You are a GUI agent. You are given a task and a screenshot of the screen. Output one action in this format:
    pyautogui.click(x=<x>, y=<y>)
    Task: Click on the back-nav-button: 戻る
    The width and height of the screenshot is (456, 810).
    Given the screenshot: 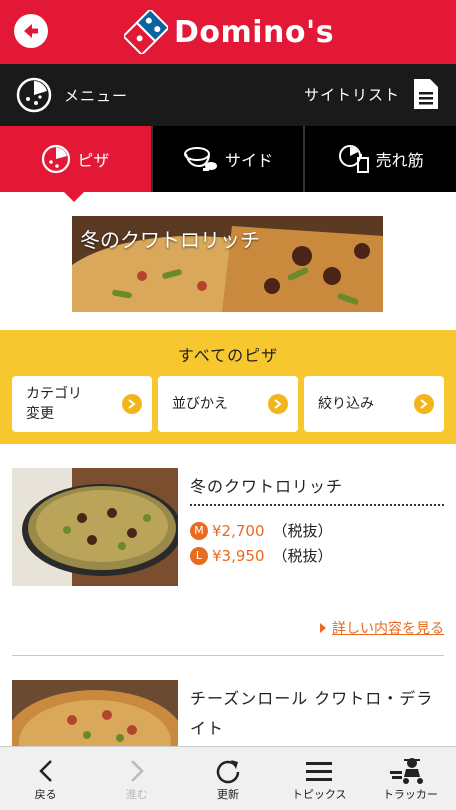 What is the action you would take?
    pyautogui.click(x=45, y=778)
    